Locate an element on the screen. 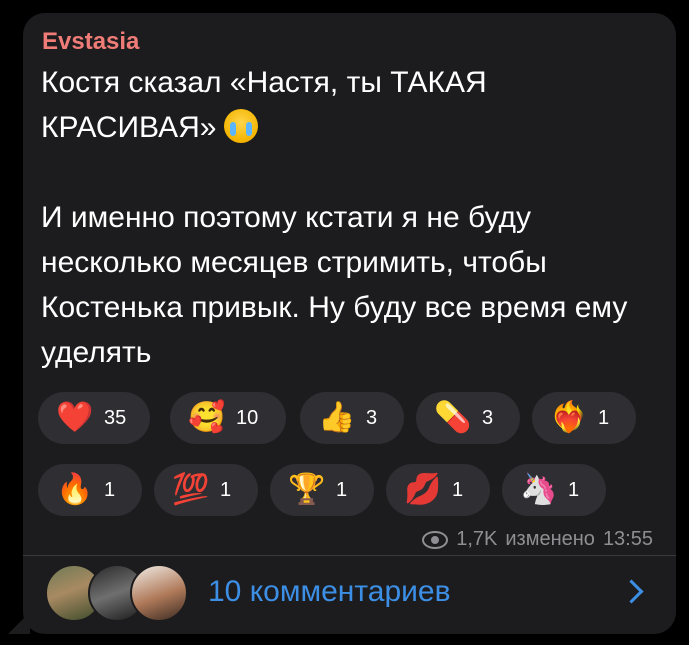 This screenshot has width=689, height=645. reaction-fire: 🔥 1 is located at coordinates (90, 490).